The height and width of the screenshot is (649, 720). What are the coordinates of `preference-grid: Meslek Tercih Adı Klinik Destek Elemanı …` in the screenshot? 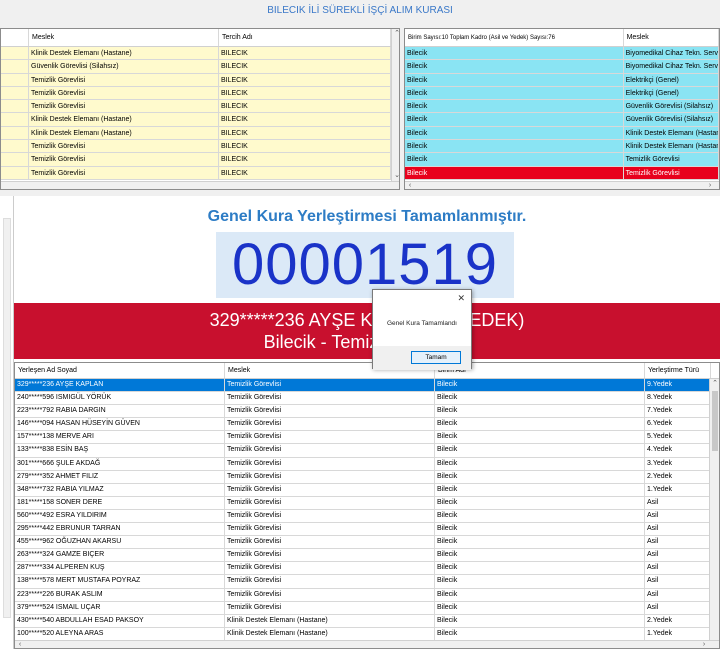 It's located at (200, 109).